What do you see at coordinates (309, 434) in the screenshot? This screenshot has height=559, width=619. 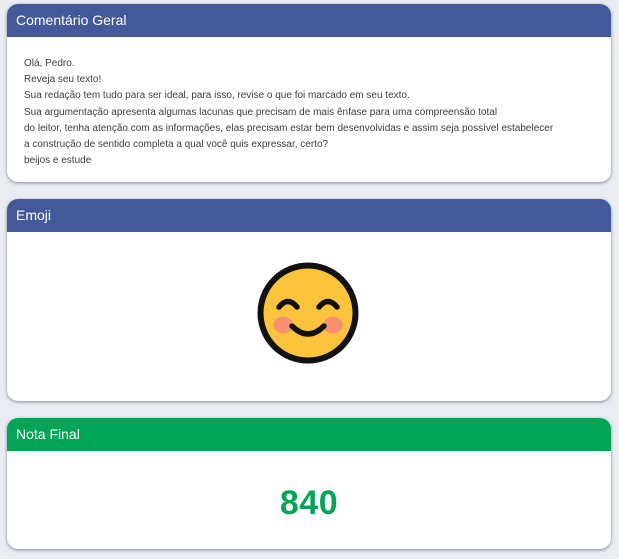 I see `final-grade-title: Nota Final` at bounding box center [309, 434].